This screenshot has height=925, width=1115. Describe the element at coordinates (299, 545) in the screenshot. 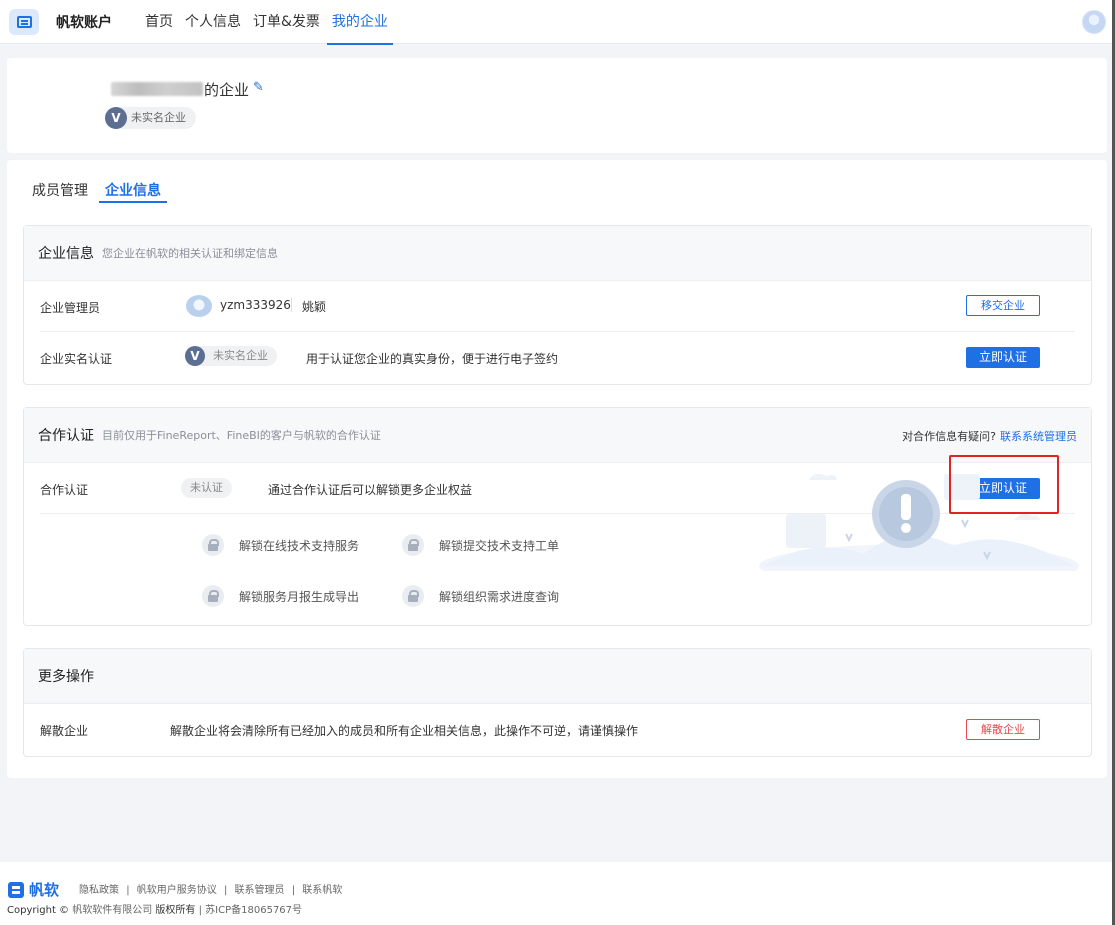

I see `perk-label: 解锁在线技术支持服务` at that location.